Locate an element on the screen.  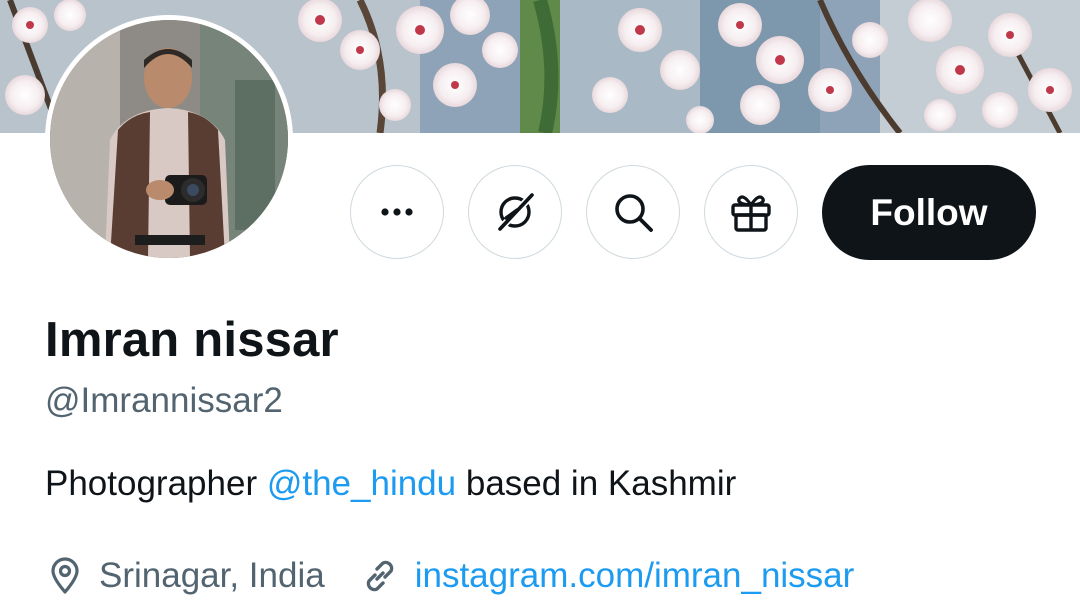
follow-button: Follow is located at coordinates (929, 212).